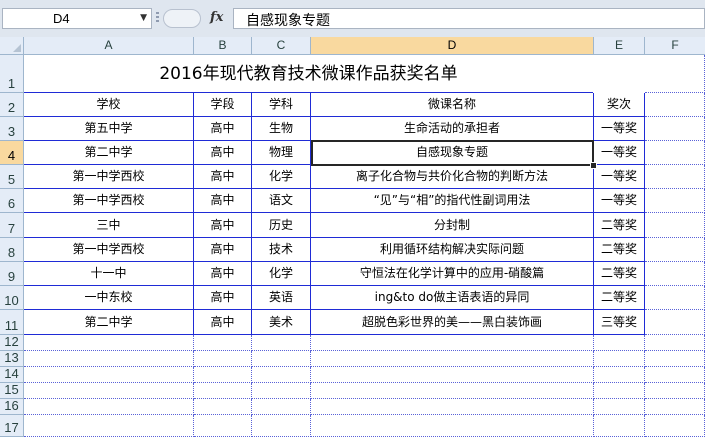 The height and width of the screenshot is (437, 705). Describe the element at coordinates (452, 298) in the screenshot. I see `cell-course-name: ing&to do做主语表语的异同` at that location.